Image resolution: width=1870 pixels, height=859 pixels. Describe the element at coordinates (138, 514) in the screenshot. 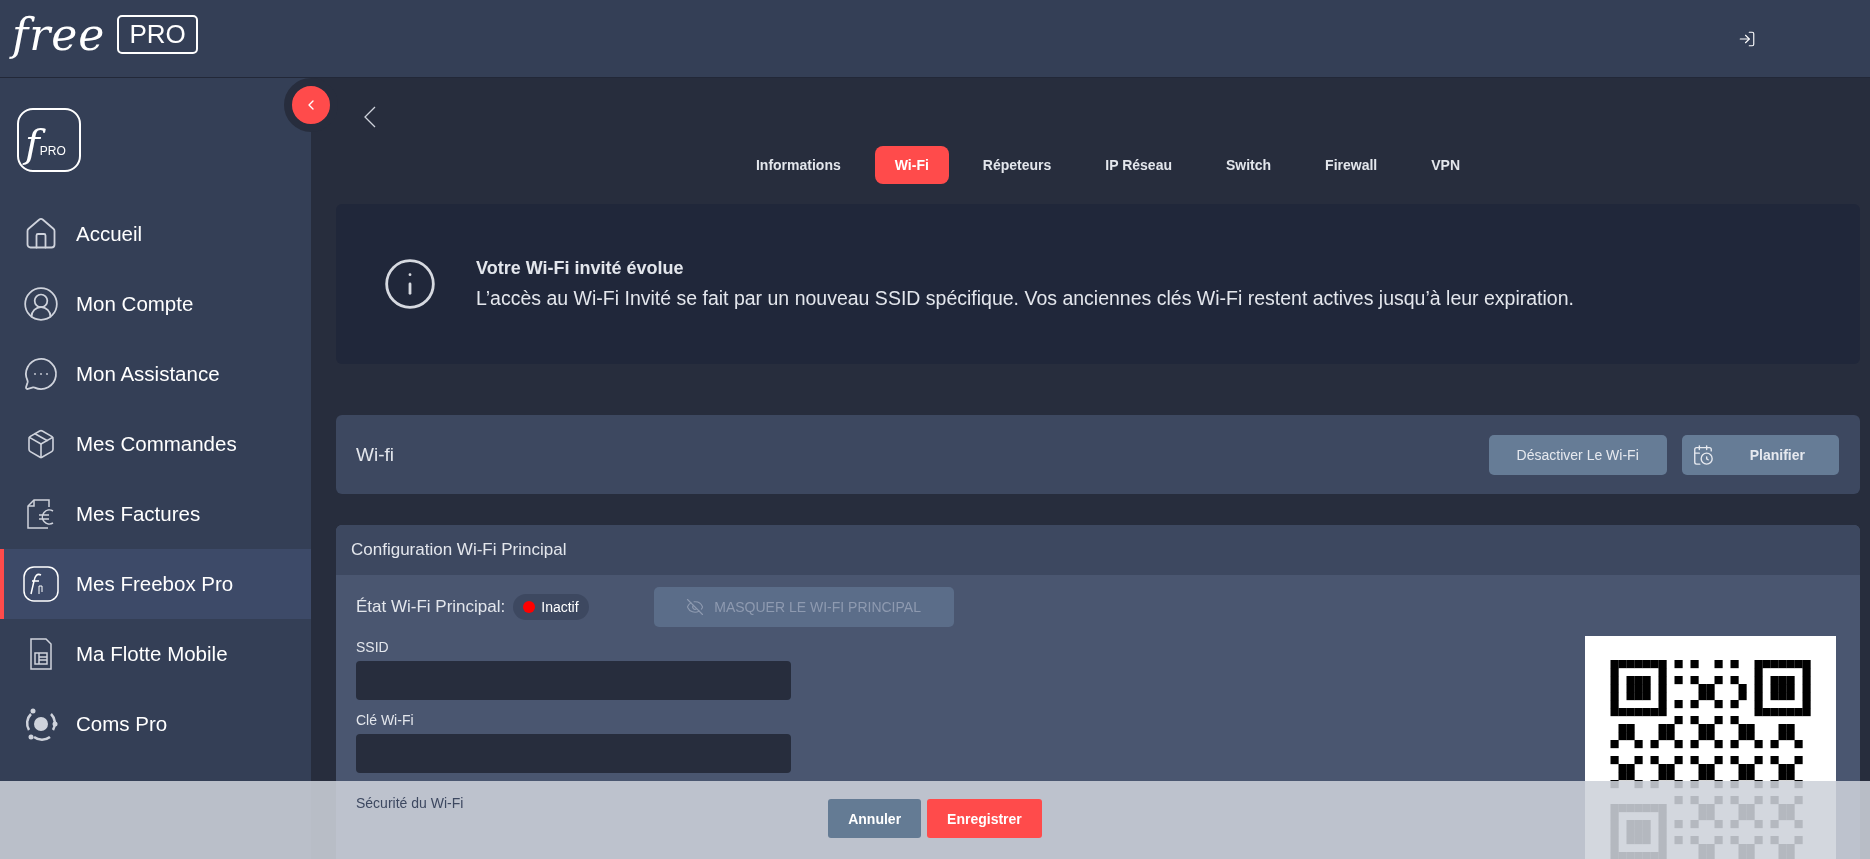

I see `sidebar-item-label: Mes Factures` at that location.